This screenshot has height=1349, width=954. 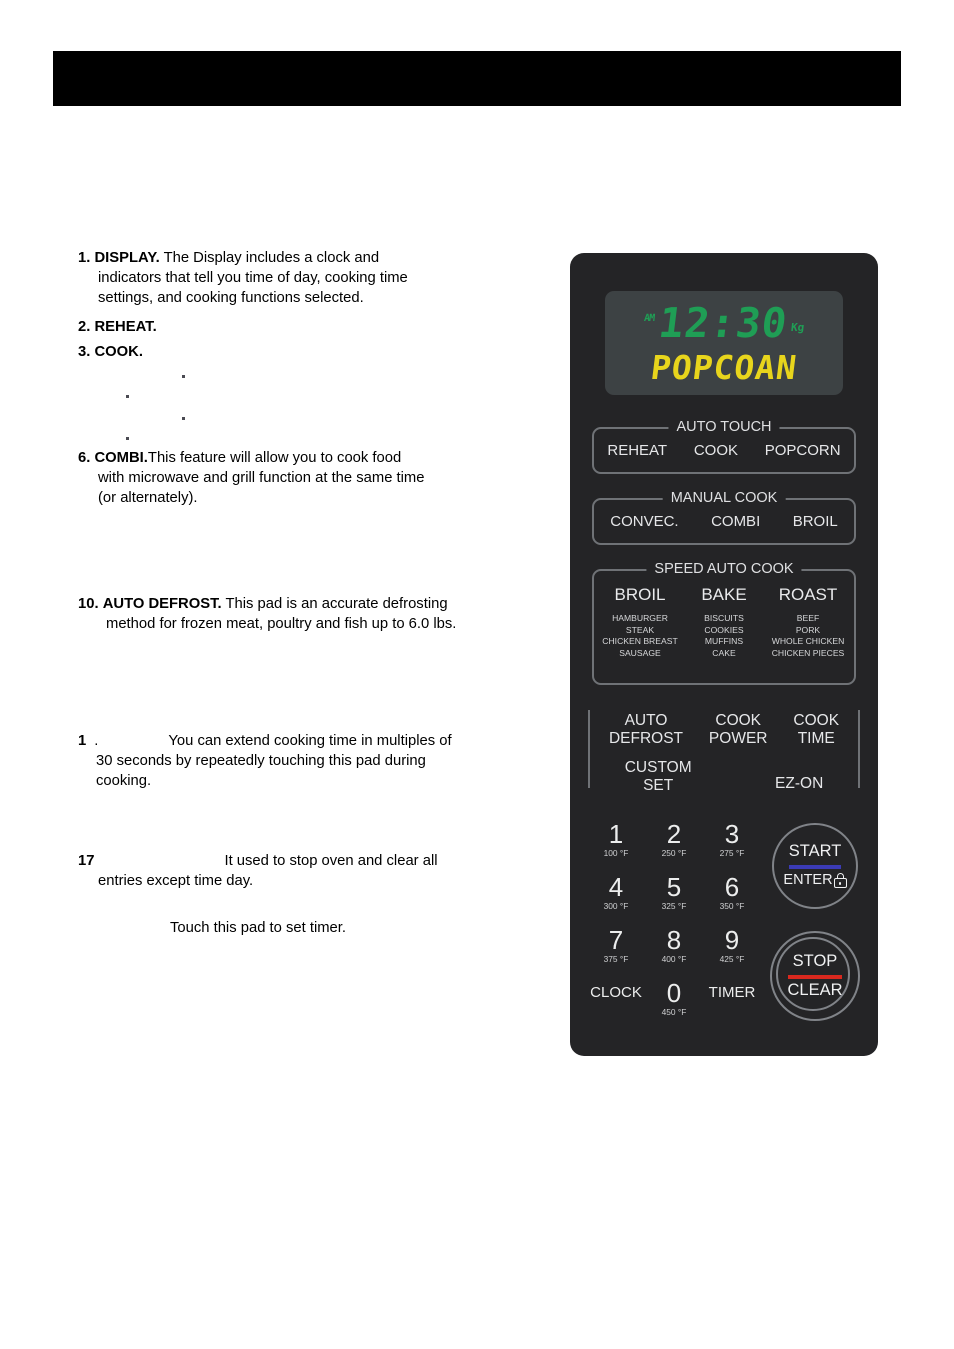 What do you see at coordinates (808, 641) in the screenshot?
I see `speed-item: WHOLE CHICKEN` at bounding box center [808, 641].